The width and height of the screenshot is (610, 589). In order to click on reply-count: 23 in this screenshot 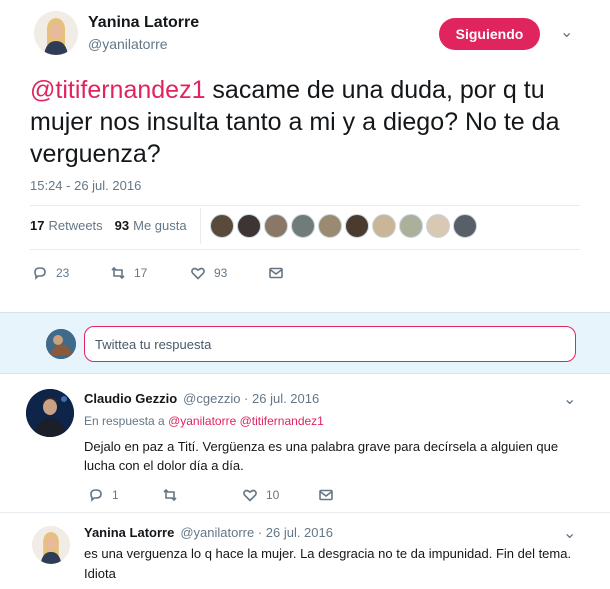, I will do `click(63, 273)`.